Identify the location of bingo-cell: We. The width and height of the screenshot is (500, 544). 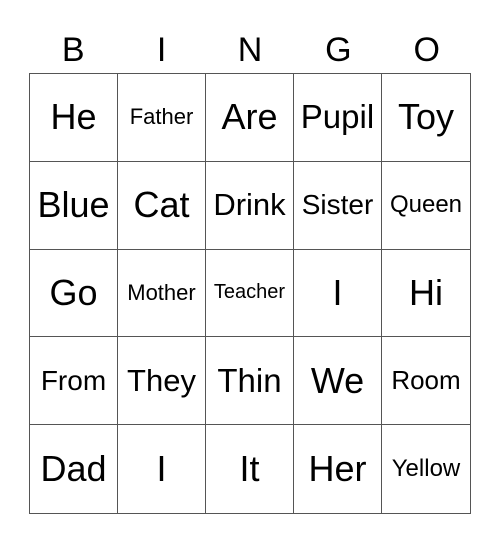
(338, 381).